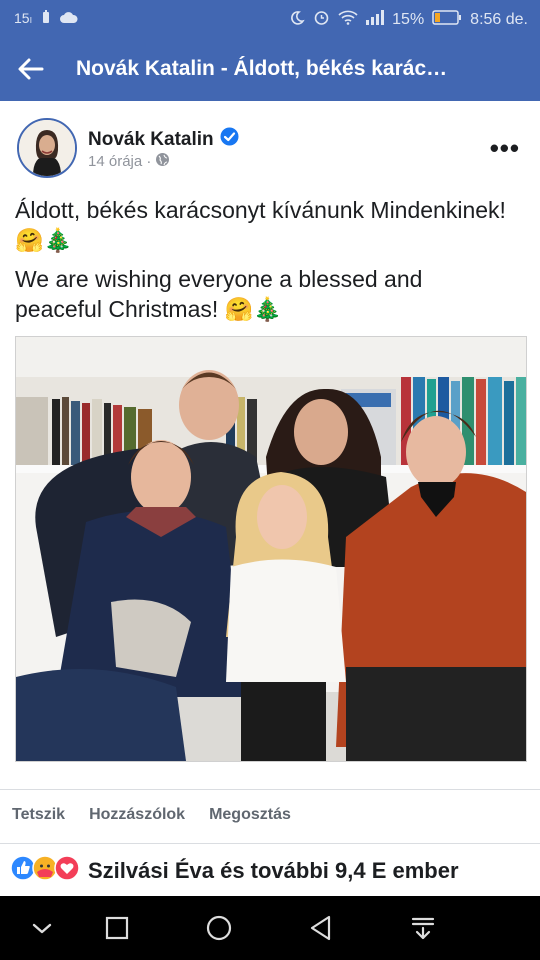 Image resolution: width=540 pixels, height=960 pixels. What do you see at coordinates (270, 19) in the screenshot?
I see `status-bar: 15ₗ 15% 8:56 de.` at bounding box center [270, 19].